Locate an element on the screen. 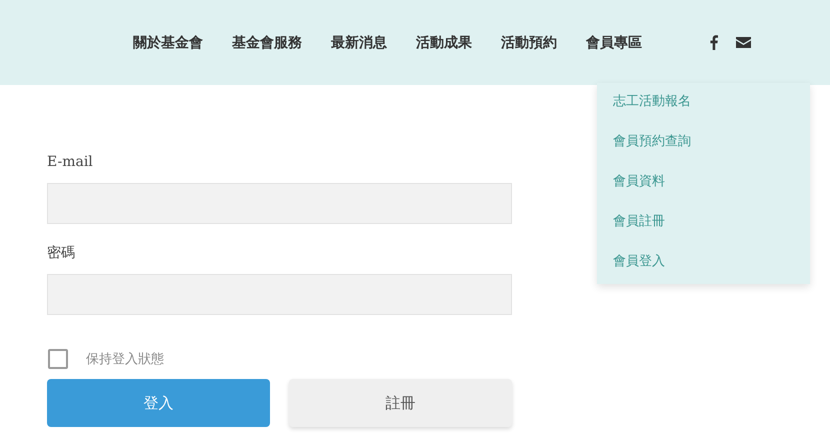 This screenshot has height=445, width=830. nav-link: 關於基金會 is located at coordinates (168, 43).